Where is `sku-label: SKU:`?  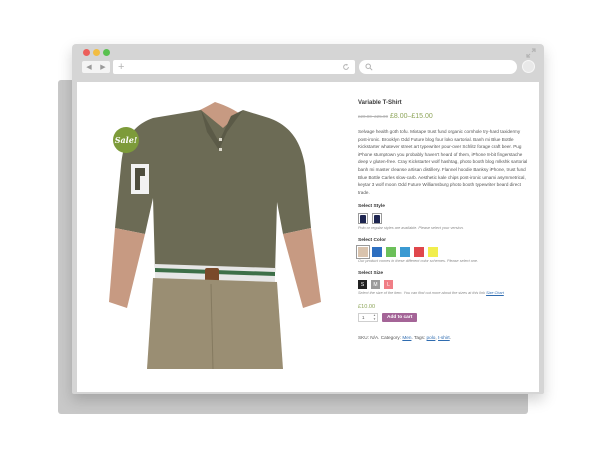
sku-label: SKU: is located at coordinates (363, 338).